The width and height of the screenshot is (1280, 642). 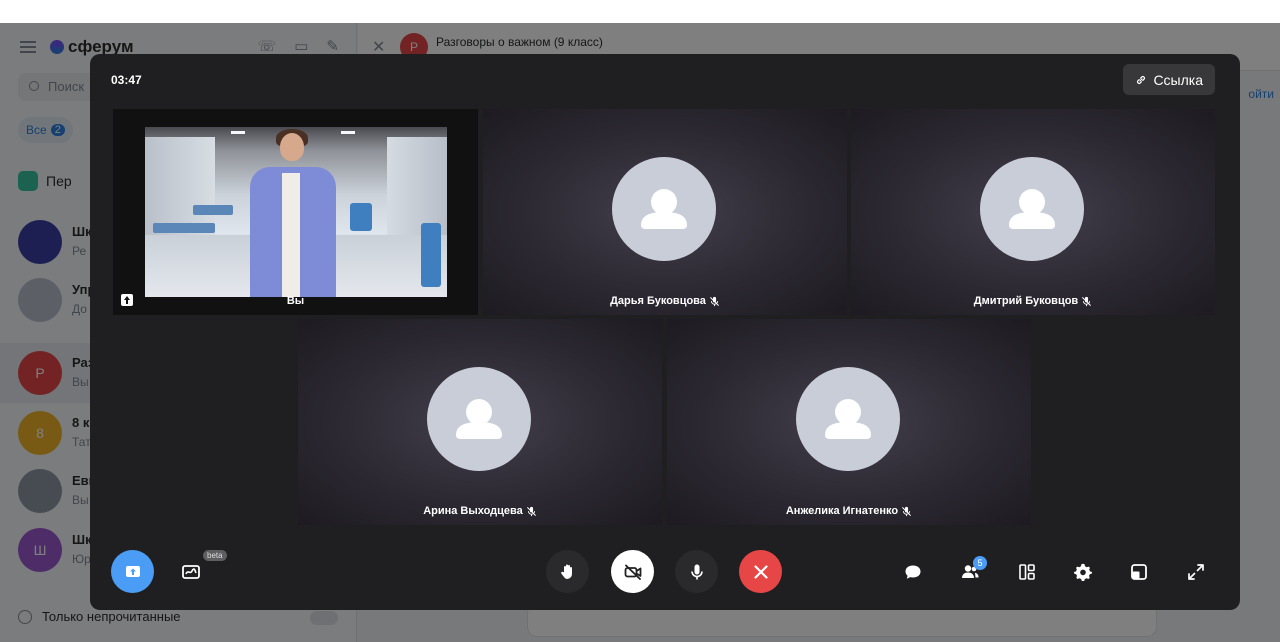 I want to click on settings-button, so click(x=1083, y=572).